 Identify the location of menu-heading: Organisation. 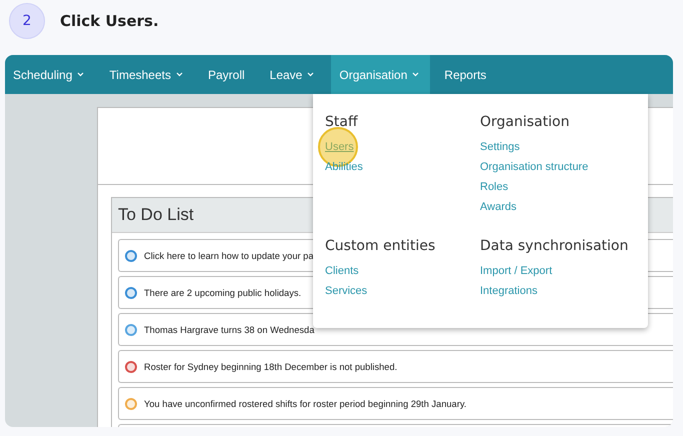
(525, 122).